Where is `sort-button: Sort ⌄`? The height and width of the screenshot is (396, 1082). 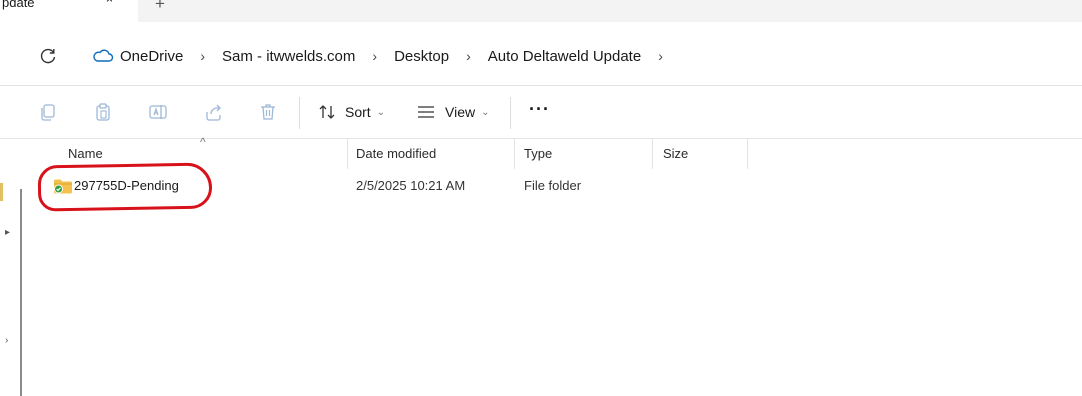 sort-button: Sort ⌄ is located at coordinates (351, 112).